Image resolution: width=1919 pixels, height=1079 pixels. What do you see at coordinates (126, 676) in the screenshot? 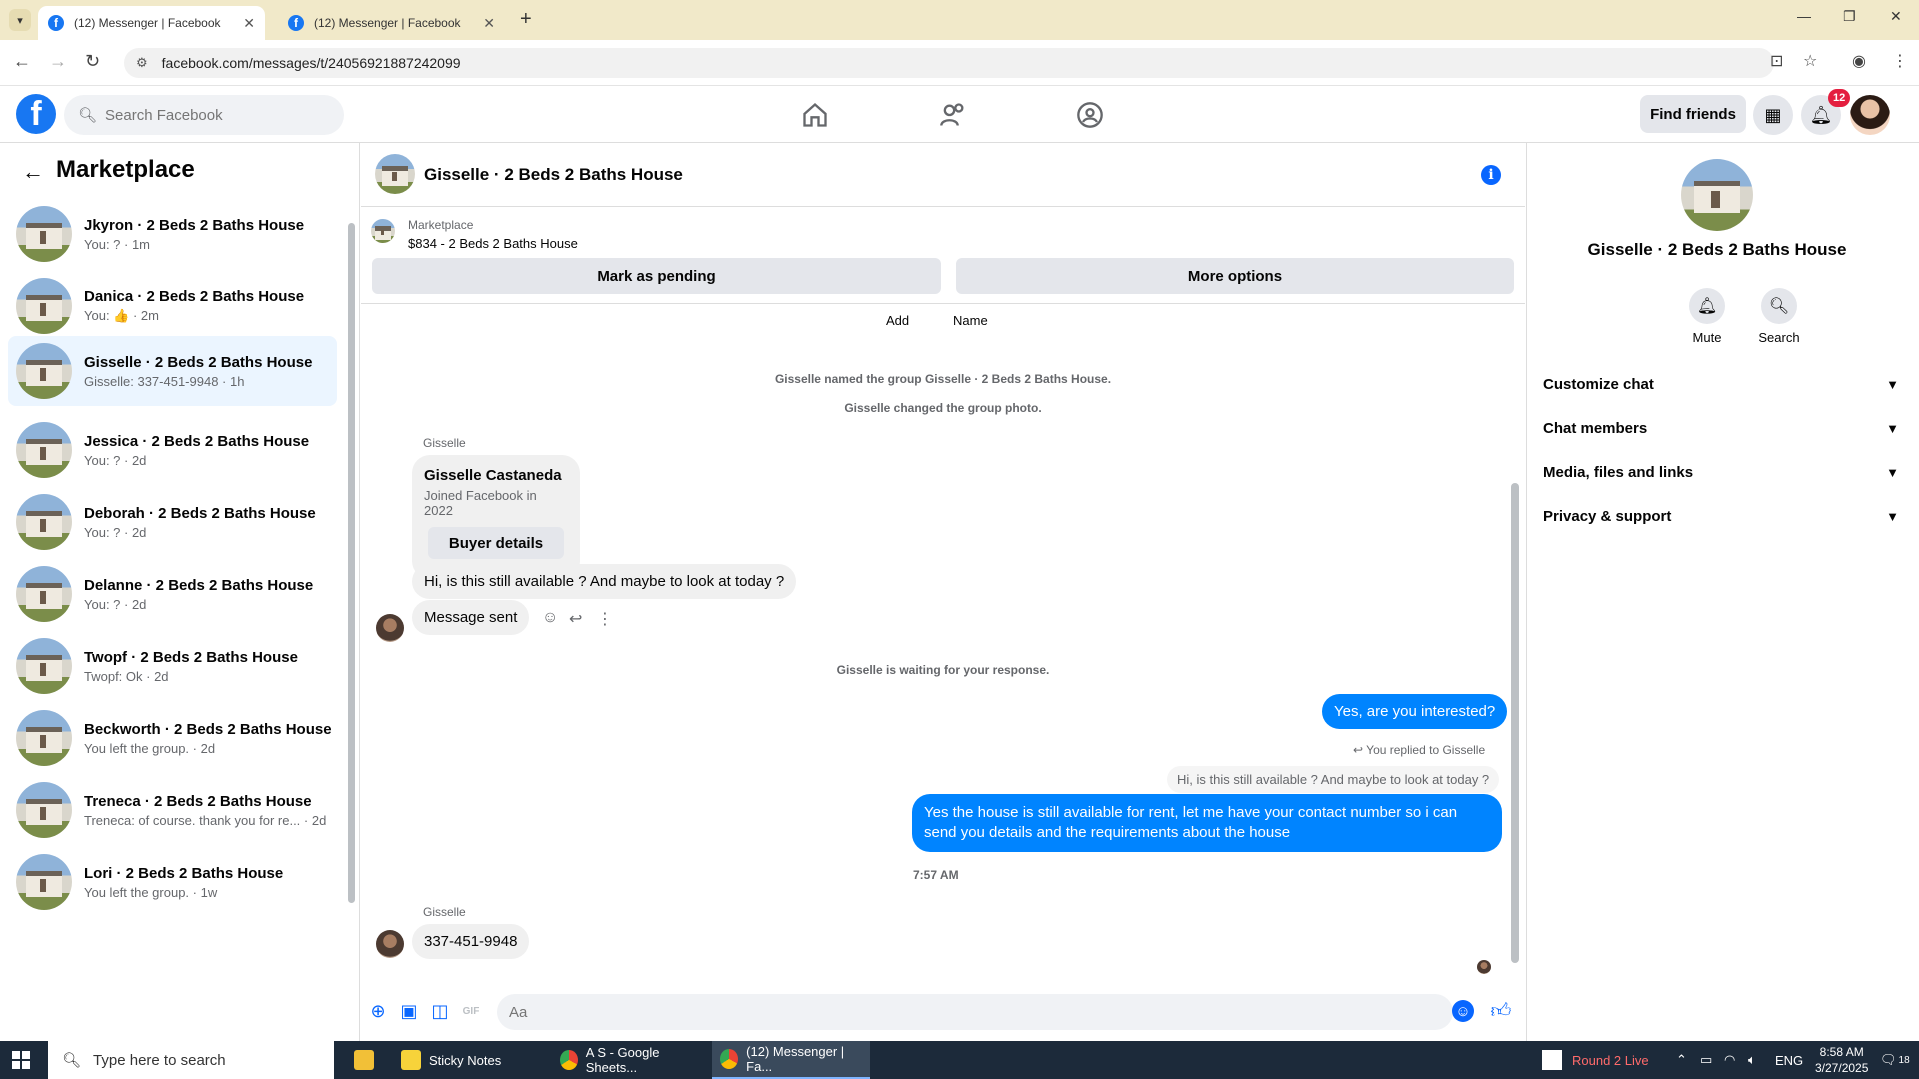
I see `conversation-preview: Twopf: Ok · 2d` at bounding box center [126, 676].